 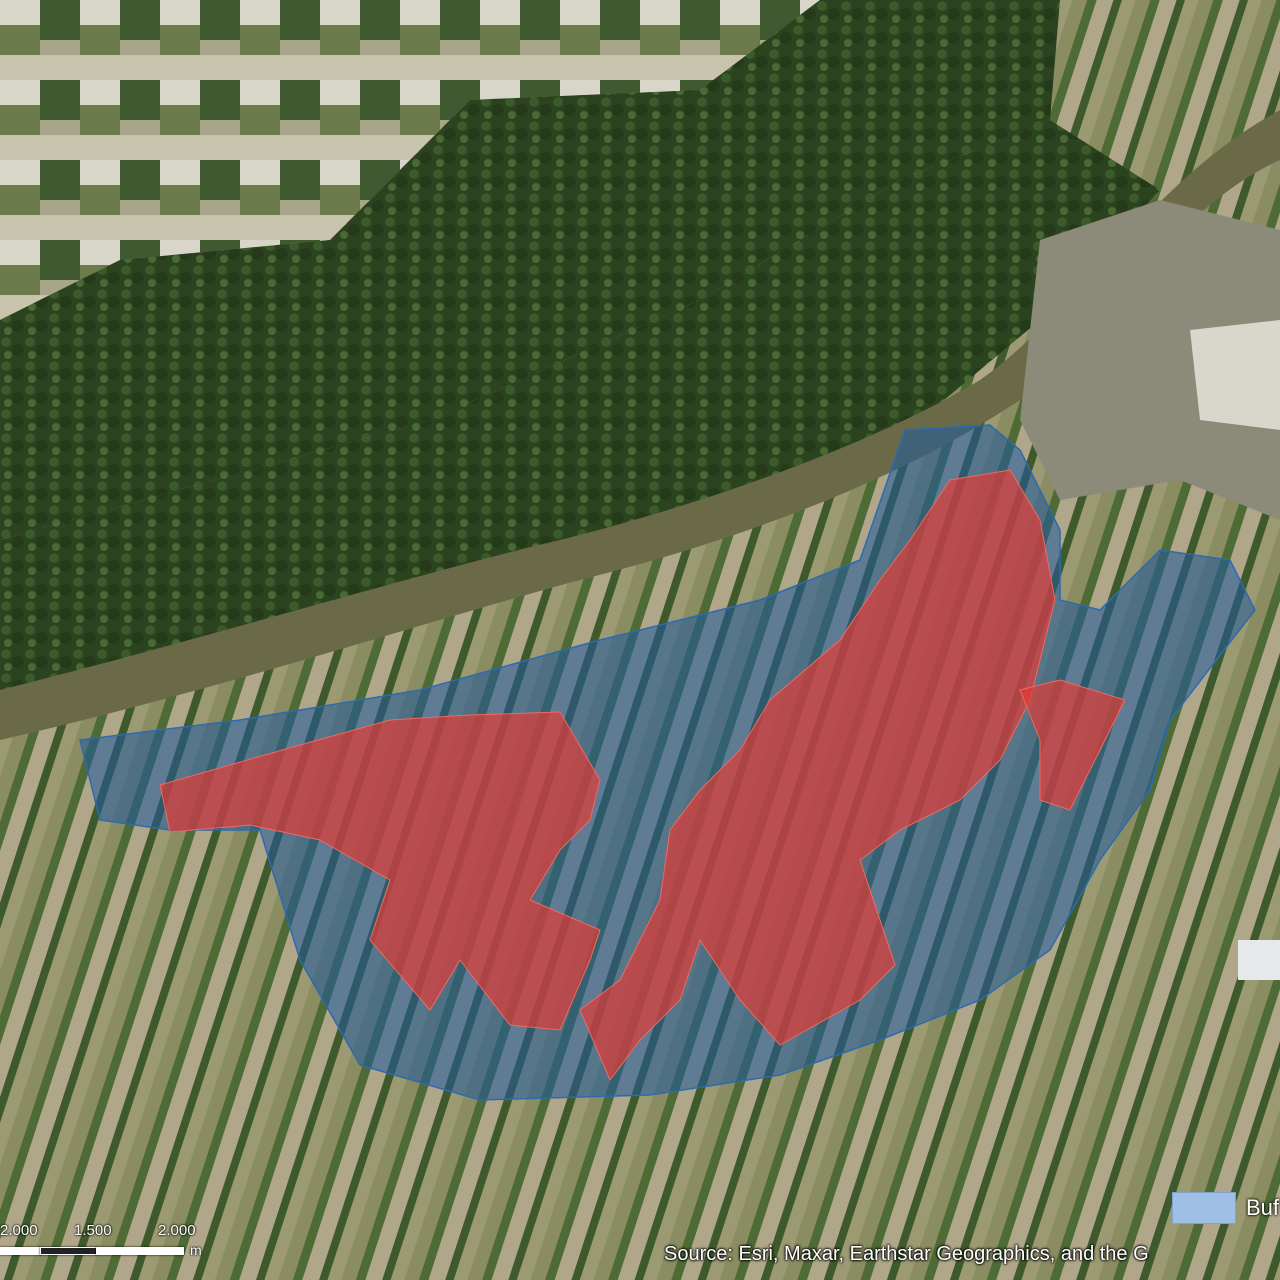 I want to click on scale-bar: 2.000 1.500 2.000 m, so click(x=110, y=1243).